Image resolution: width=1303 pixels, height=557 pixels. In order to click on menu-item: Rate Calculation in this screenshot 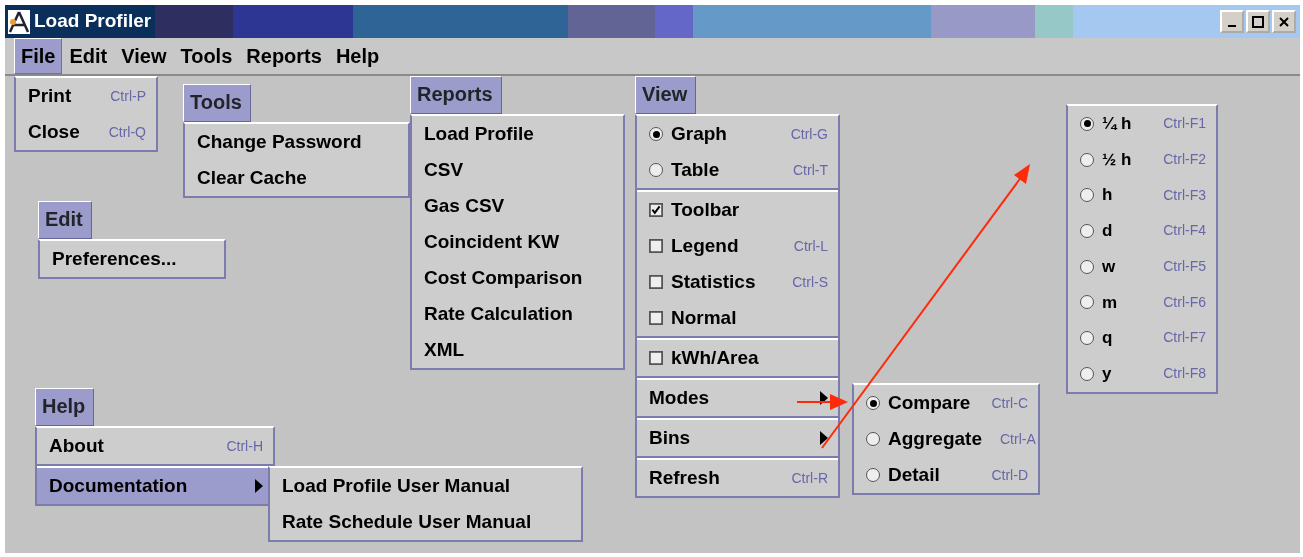, I will do `click(517, 314)`.